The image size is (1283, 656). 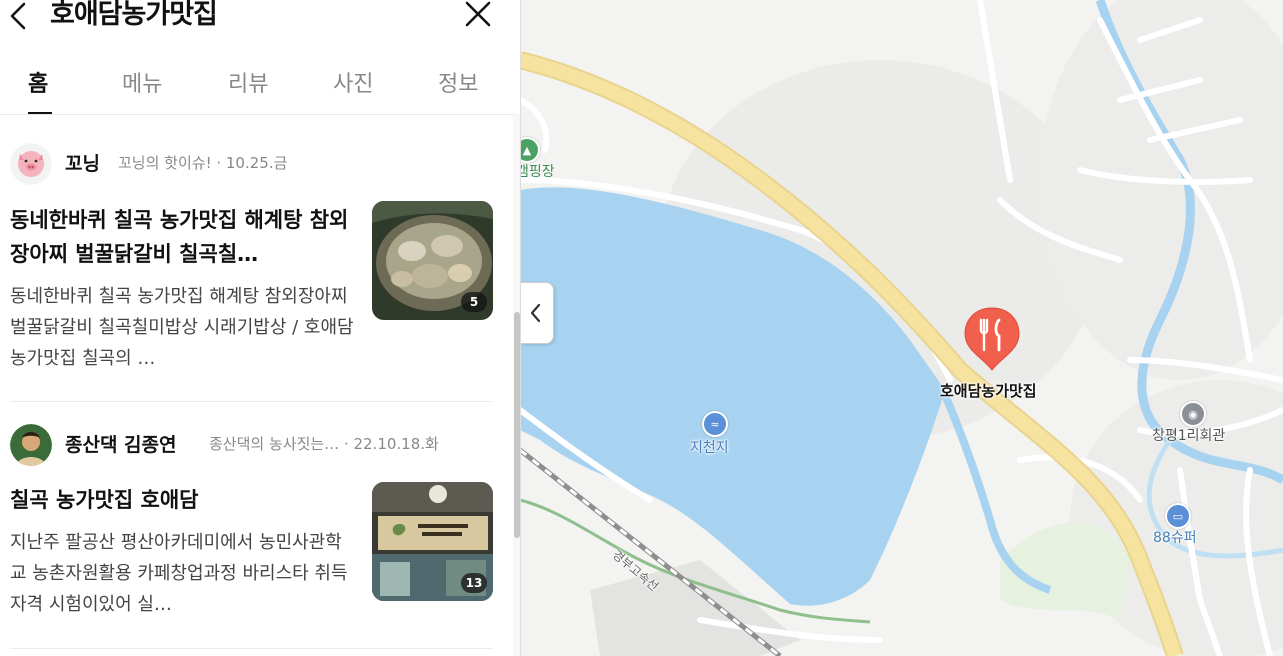 I want to click on photo-count-badge: 13, so click(x=474, y=583).